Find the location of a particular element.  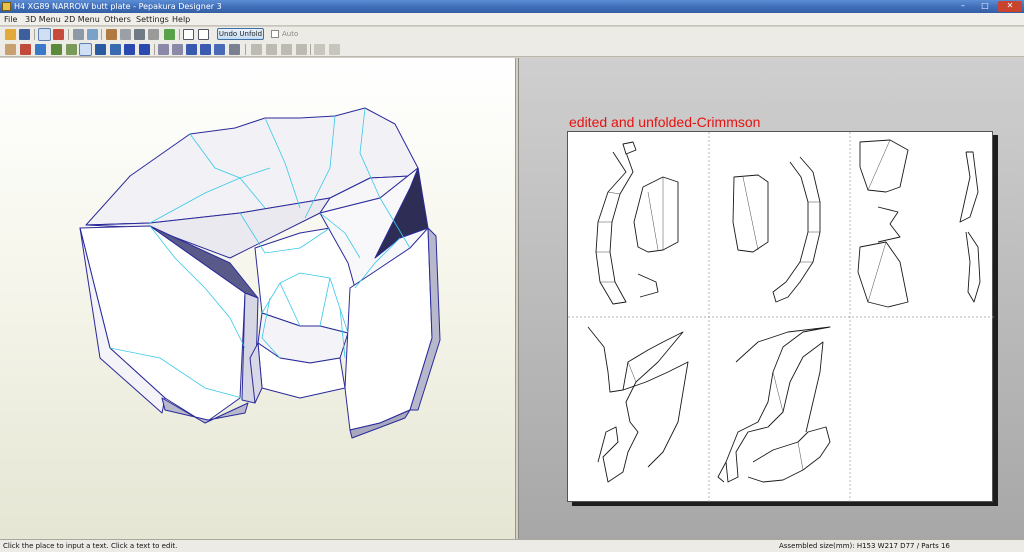

minimize-button: – is located at coordinates (963, 6).